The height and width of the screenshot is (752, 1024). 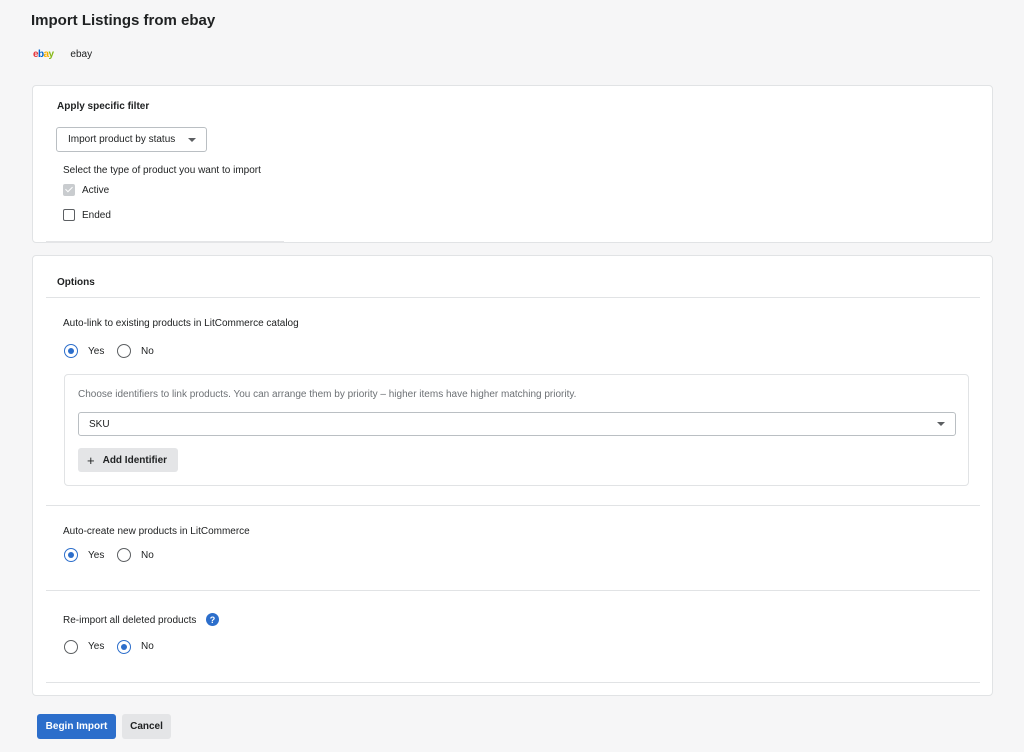 What do you see at coordinates (212, 619) in the screenshot?
I see `help-icon: ?` at bounding box center [212, 619].